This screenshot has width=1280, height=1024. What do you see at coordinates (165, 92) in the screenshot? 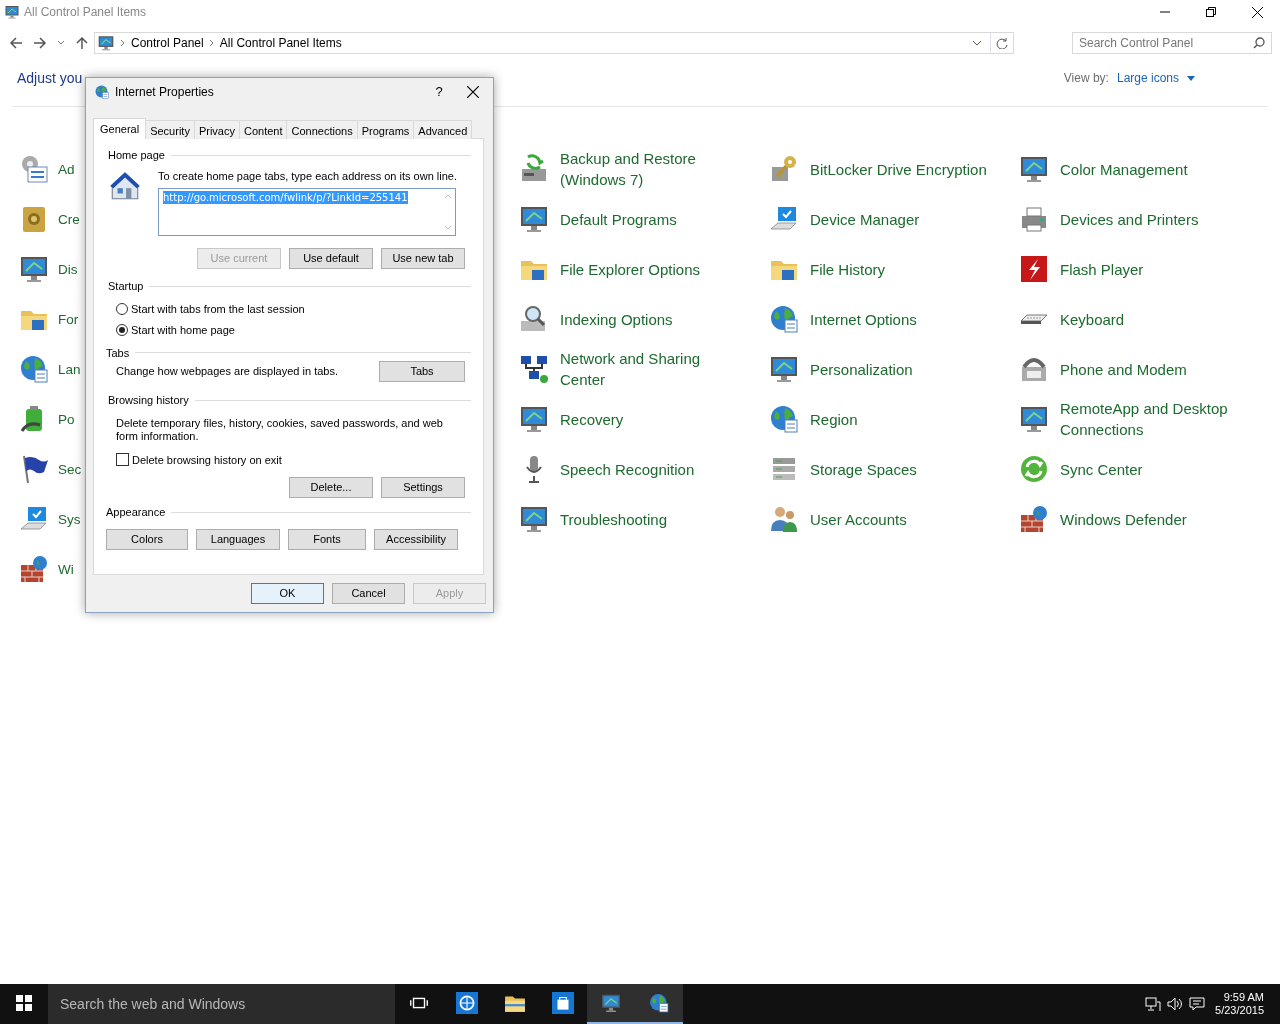
I see `dialog-title: Internet Properties` at bounding box center [165, 92].